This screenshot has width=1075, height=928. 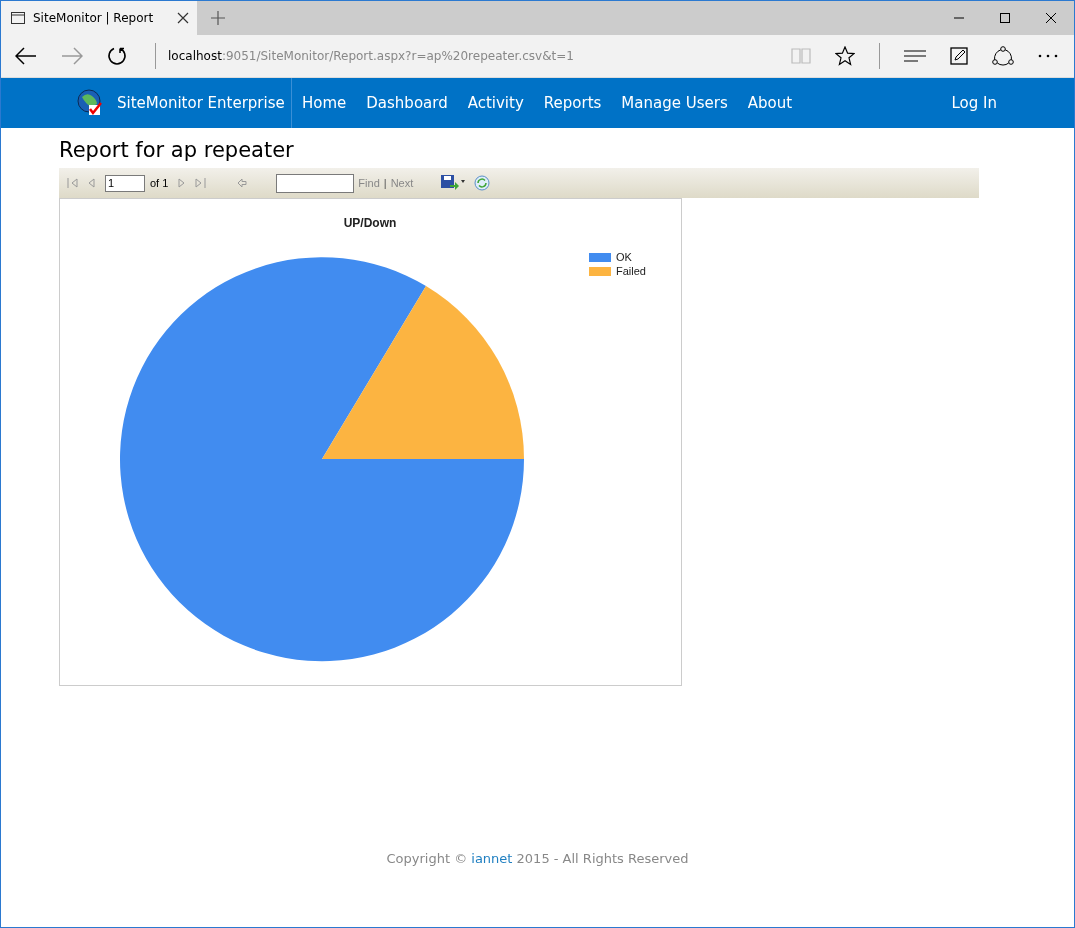 I want to click on nav-link: Activity, so click(x=495, y=103).